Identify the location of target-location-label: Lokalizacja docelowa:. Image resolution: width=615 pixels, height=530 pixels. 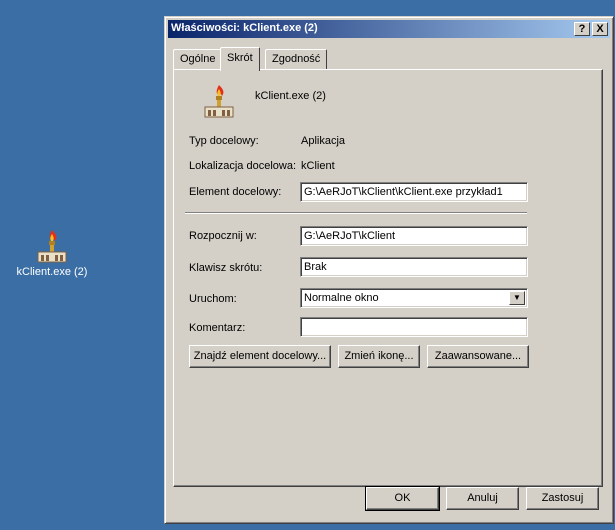
(243, 166).